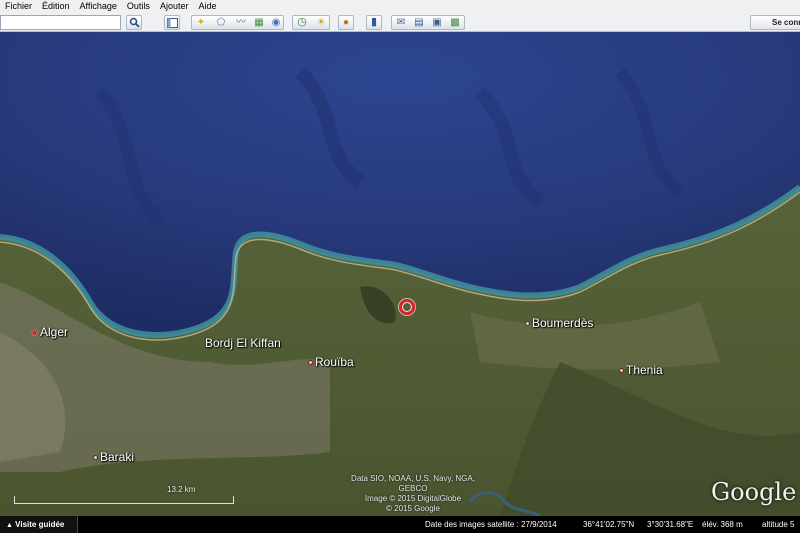  What do you see at coordinates (491, 524) in the screenshot?
I see `imagery-date: Date des images satellite : 27/9/2014` at bounding box center [491, 524].